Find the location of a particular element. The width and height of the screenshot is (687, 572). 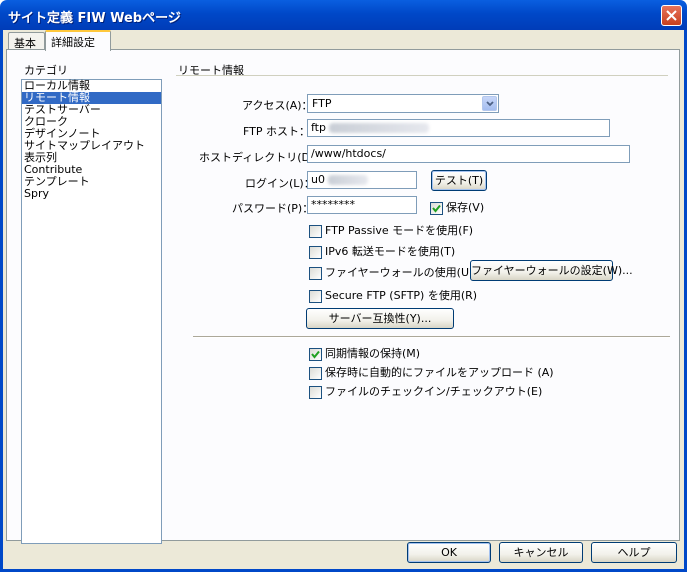

firewall-label: ファイヤーウォールの使用(U) is located at coordinates (399, 272).